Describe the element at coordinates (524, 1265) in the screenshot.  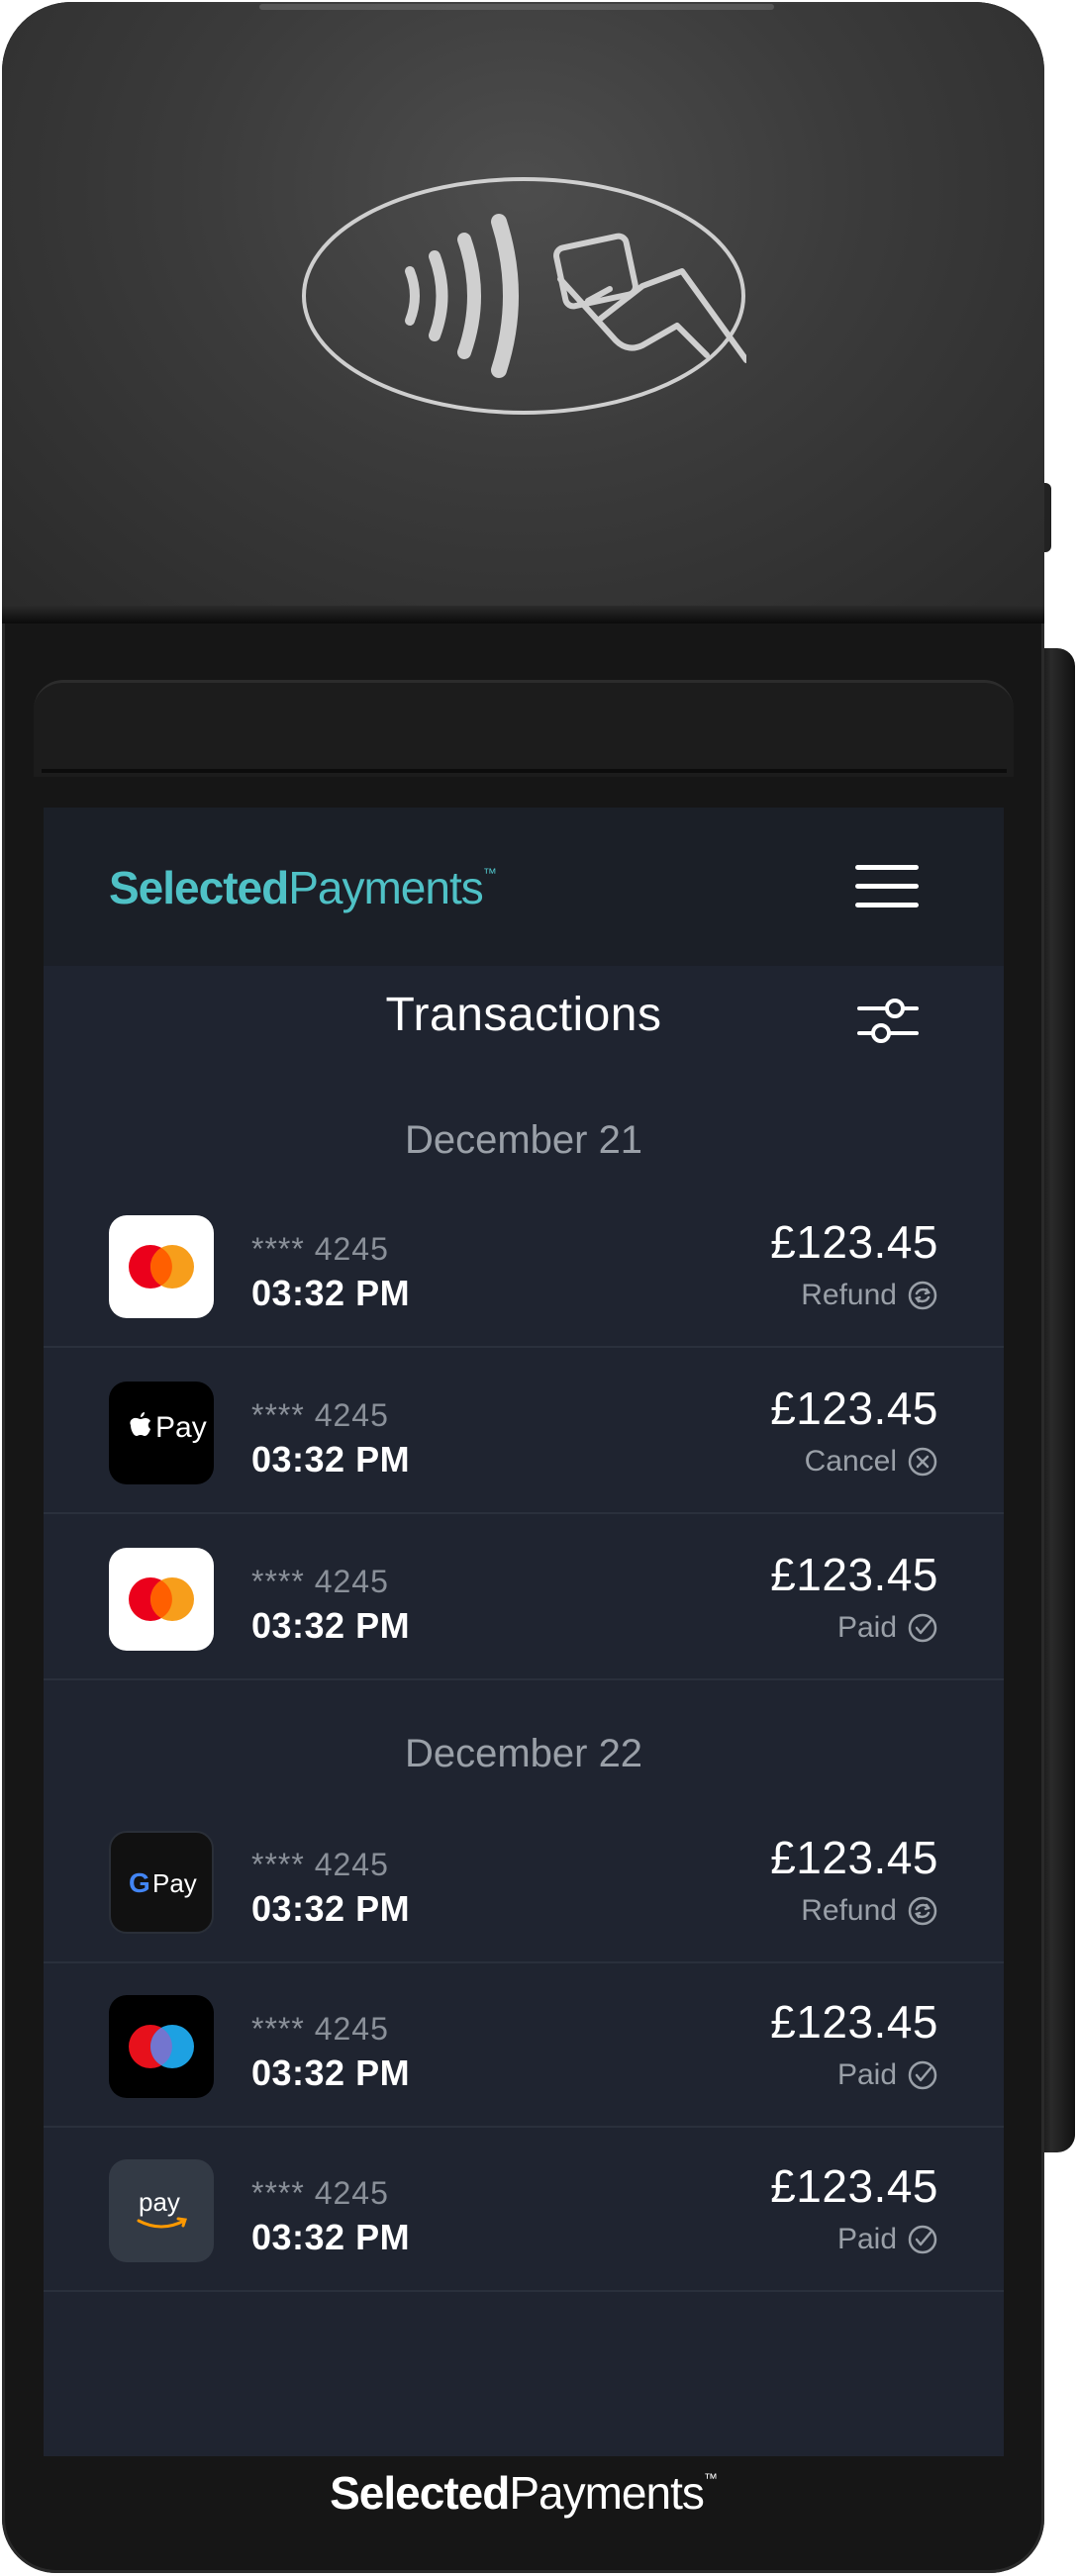
I see `transaction-row: **** 4245 03:32 PM £123.45 Refund` at that location.